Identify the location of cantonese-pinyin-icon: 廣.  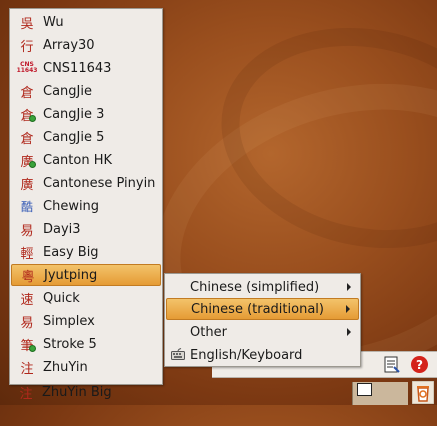
(27, 185).